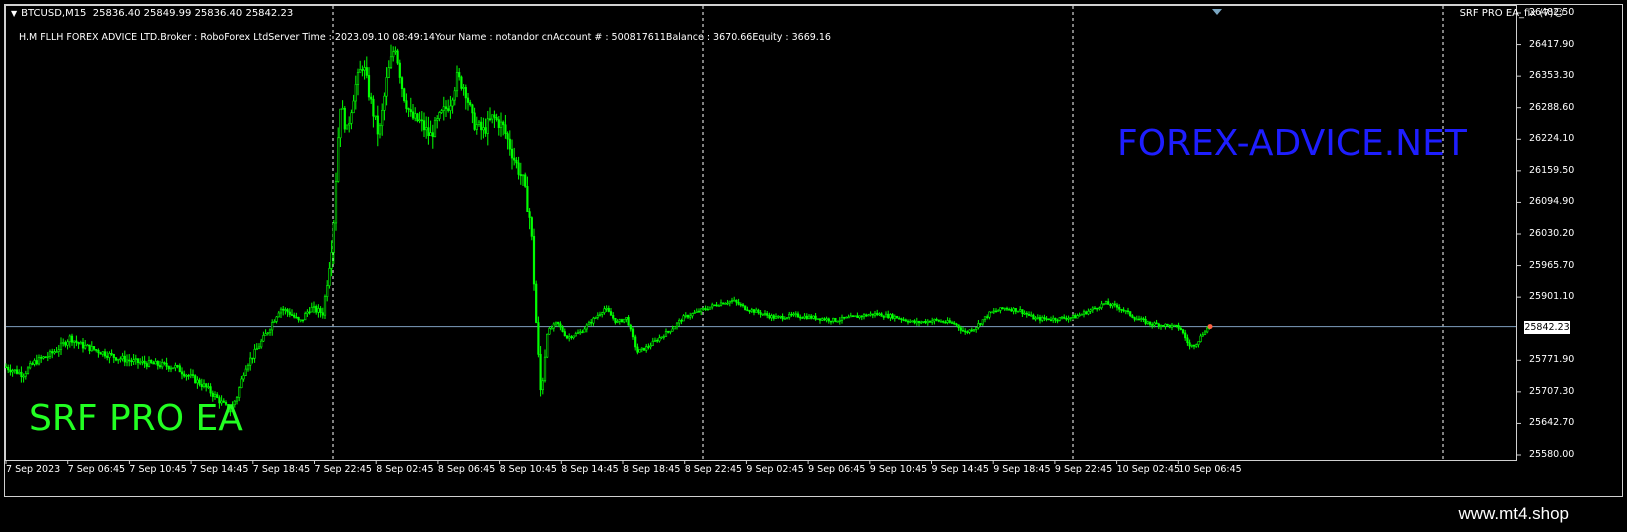  I want to click on last-tick-marker, so click(1210, 327).